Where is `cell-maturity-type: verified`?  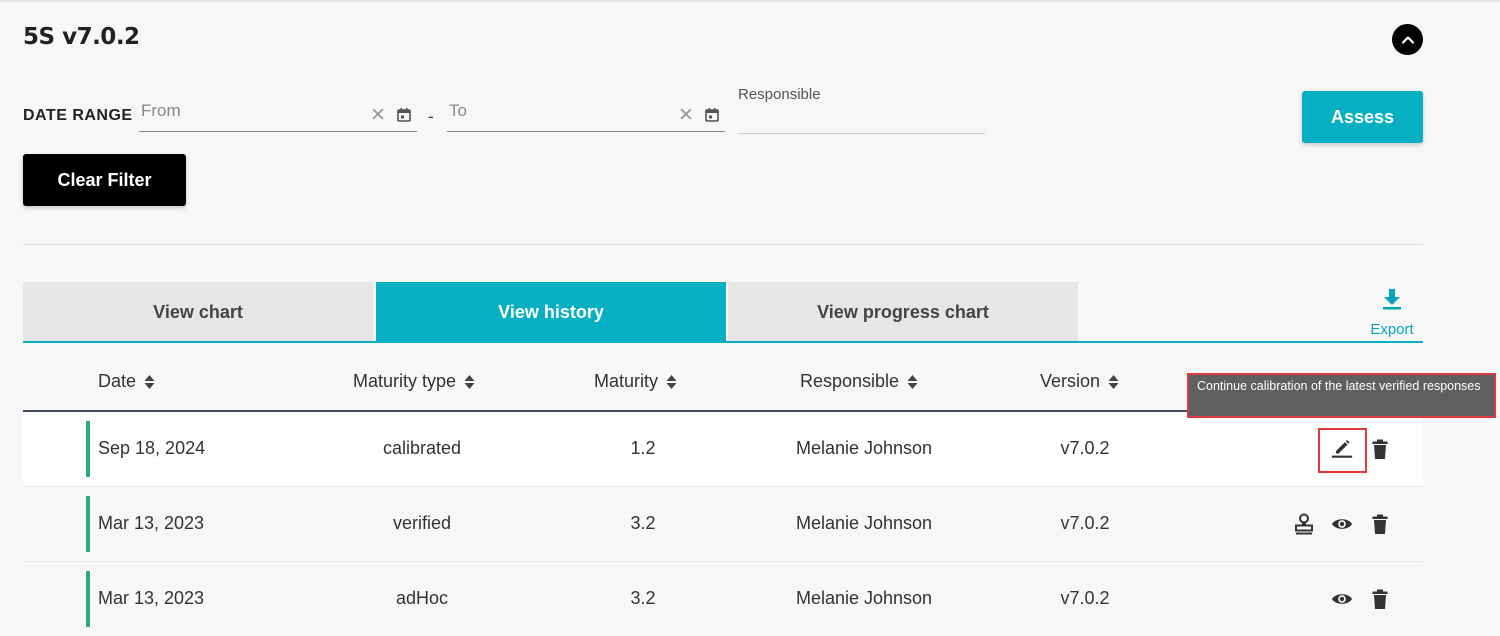
cell-maturity-type: verified is located at coordinates (422, 523).